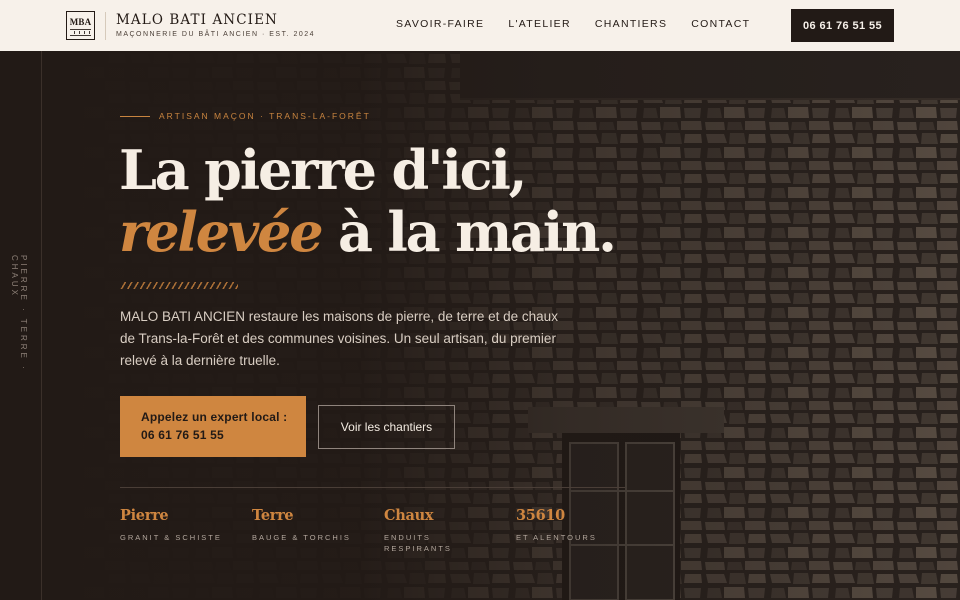 This screenshot has width=960, height=600. What do you see at coordinates (539, 24) in the screenshot?
I see `nav-item-atelier: L'ATELIER` at bounding box center [539, 24].